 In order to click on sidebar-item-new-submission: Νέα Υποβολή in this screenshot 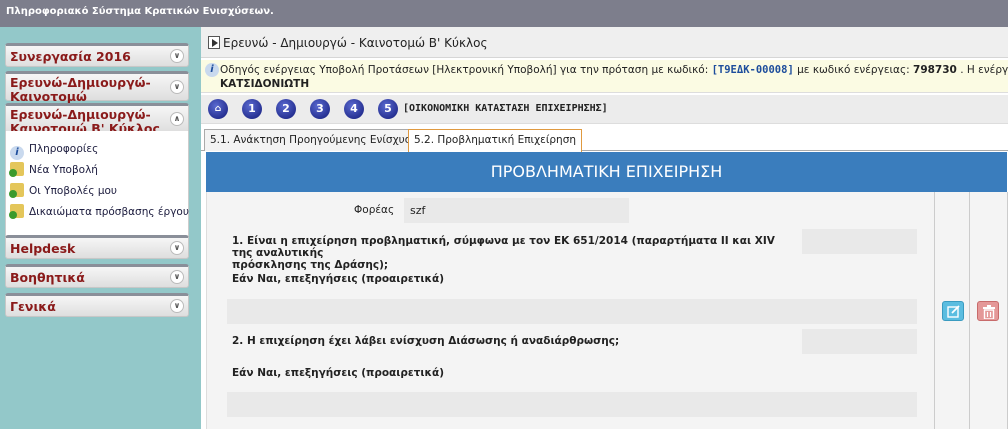, I will do `click(53, 170)`.